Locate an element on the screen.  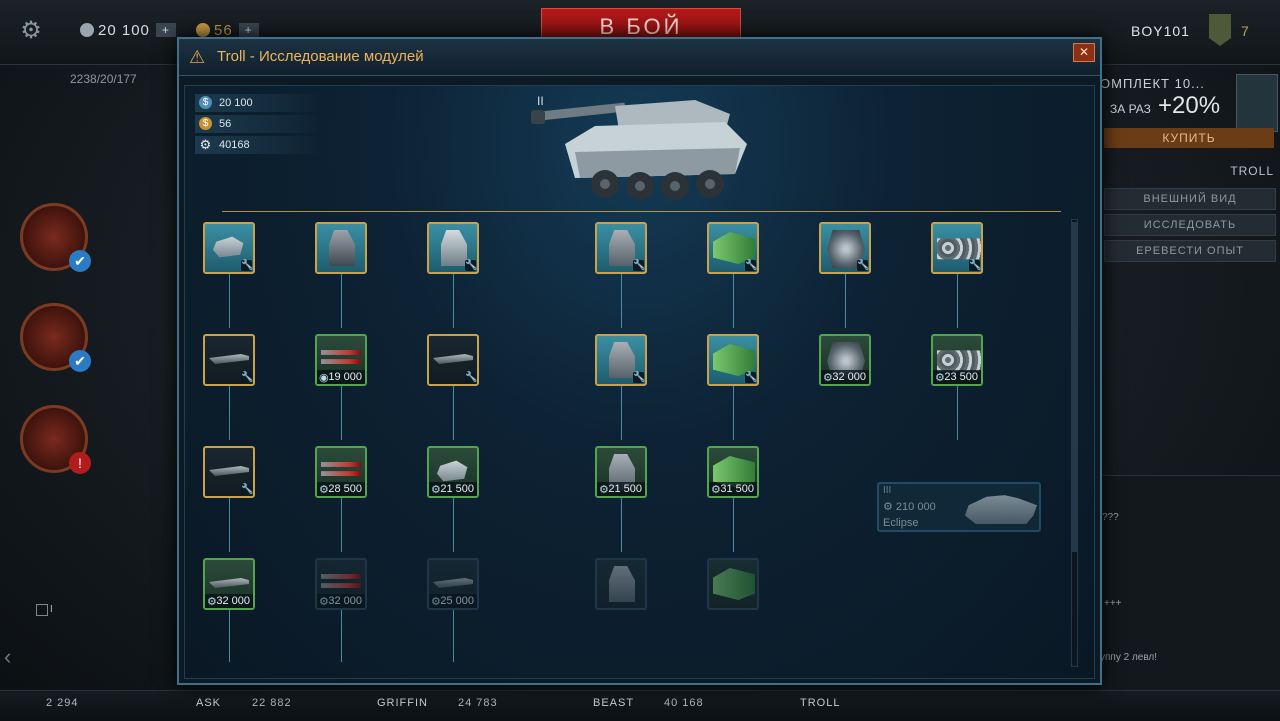
module-gun-3: 🔧 is located at coordinates (229, 472).